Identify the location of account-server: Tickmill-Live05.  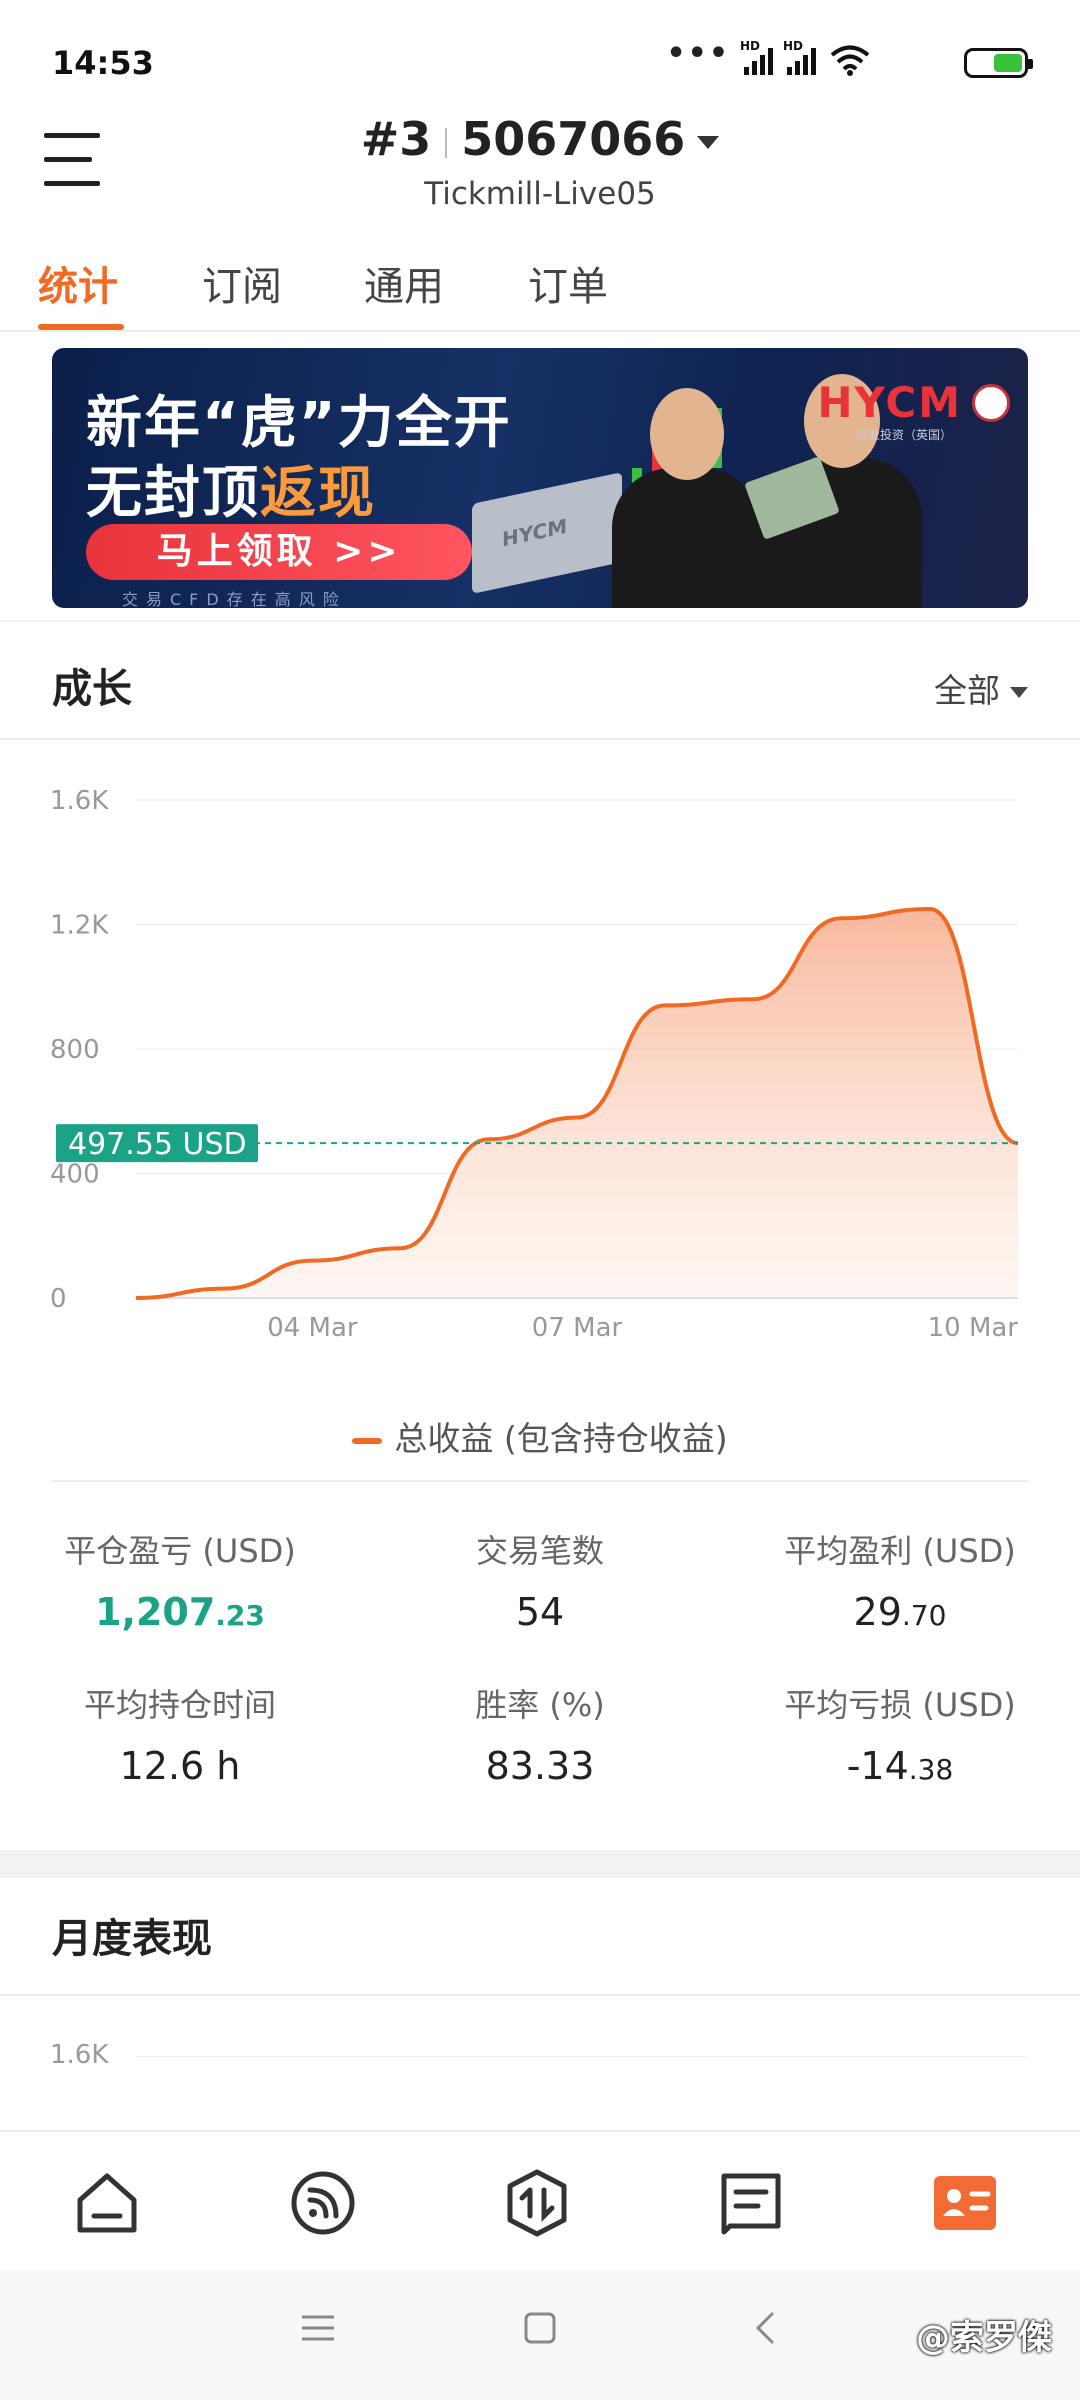
(540, 194).